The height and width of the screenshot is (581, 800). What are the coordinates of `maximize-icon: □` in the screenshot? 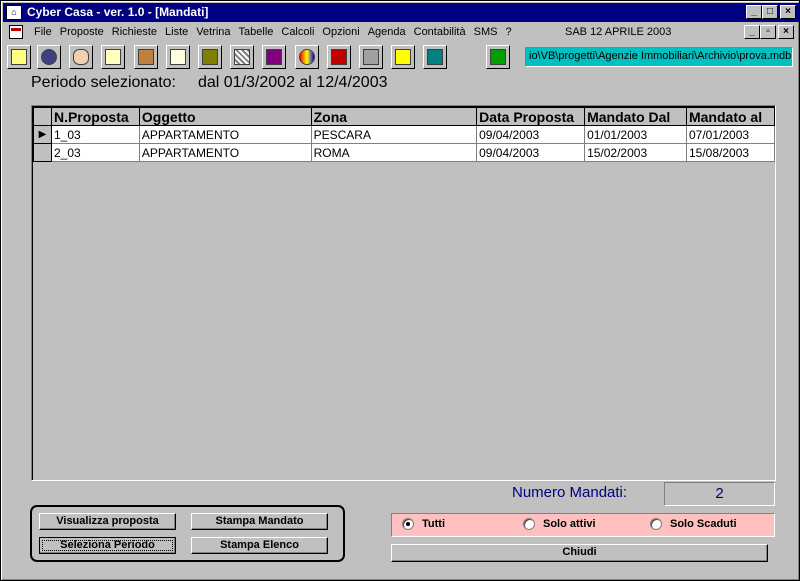 It's located at (770, 12).